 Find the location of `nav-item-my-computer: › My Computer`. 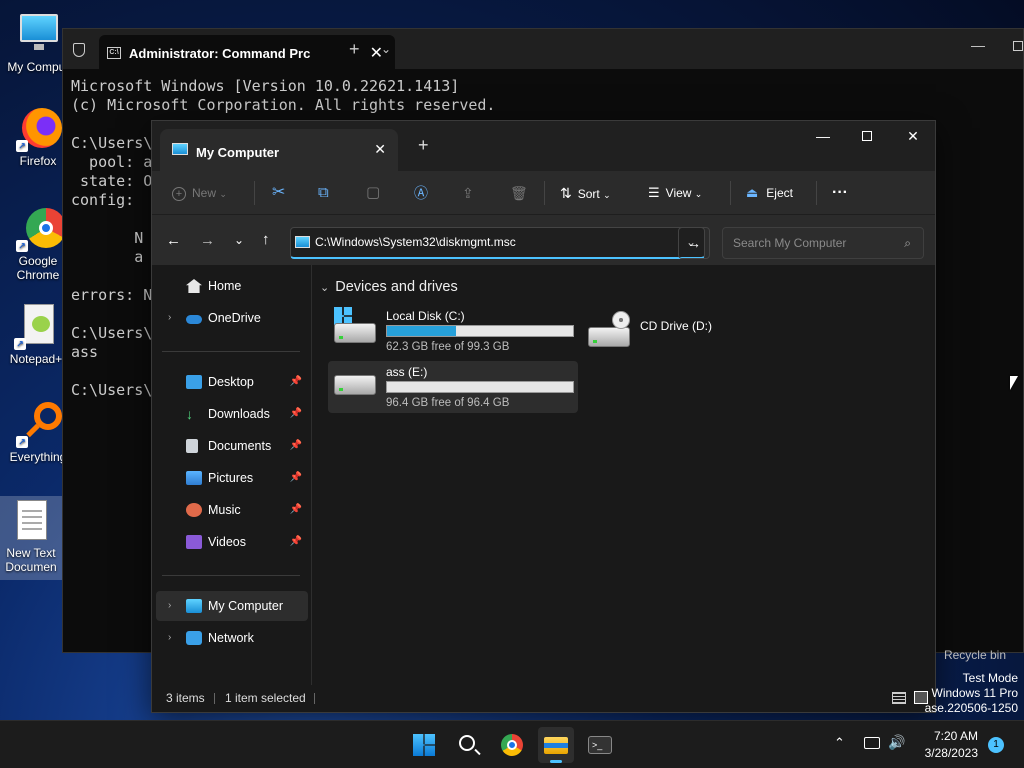

nav-item-my-computer: › My Computer is located at coordinates (232, 606).